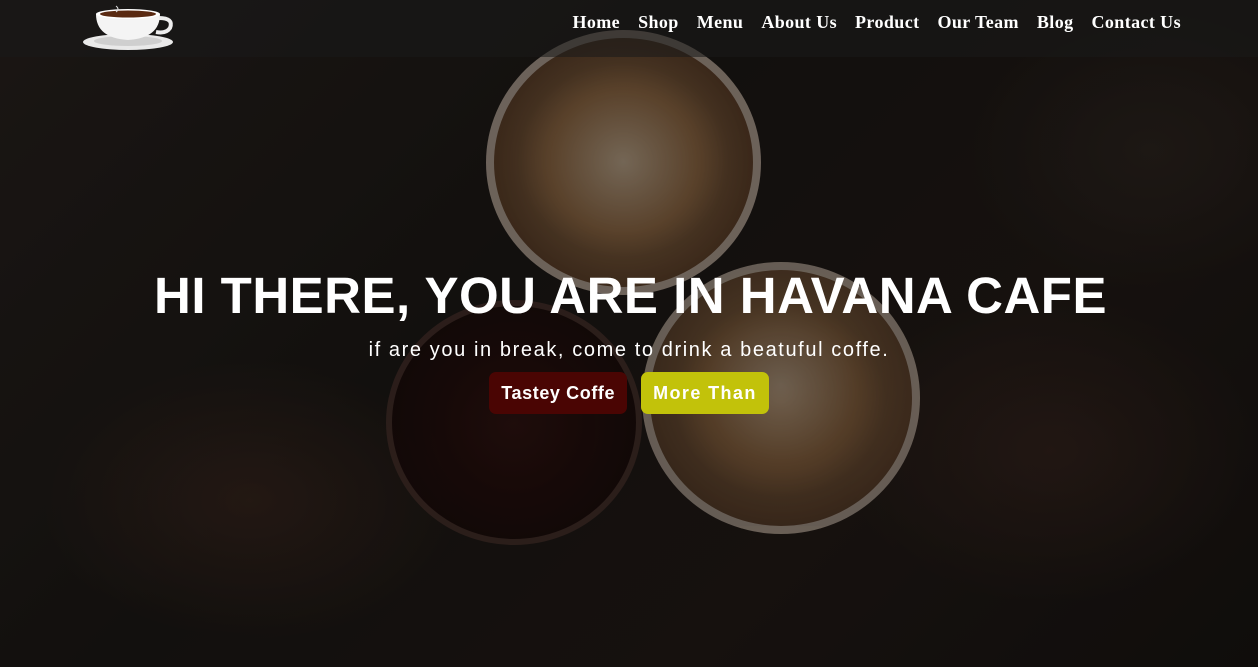  Describe the element at coordinates (720, 22) in the screenshot. I see `nav-link-menu: Menu` at that location.